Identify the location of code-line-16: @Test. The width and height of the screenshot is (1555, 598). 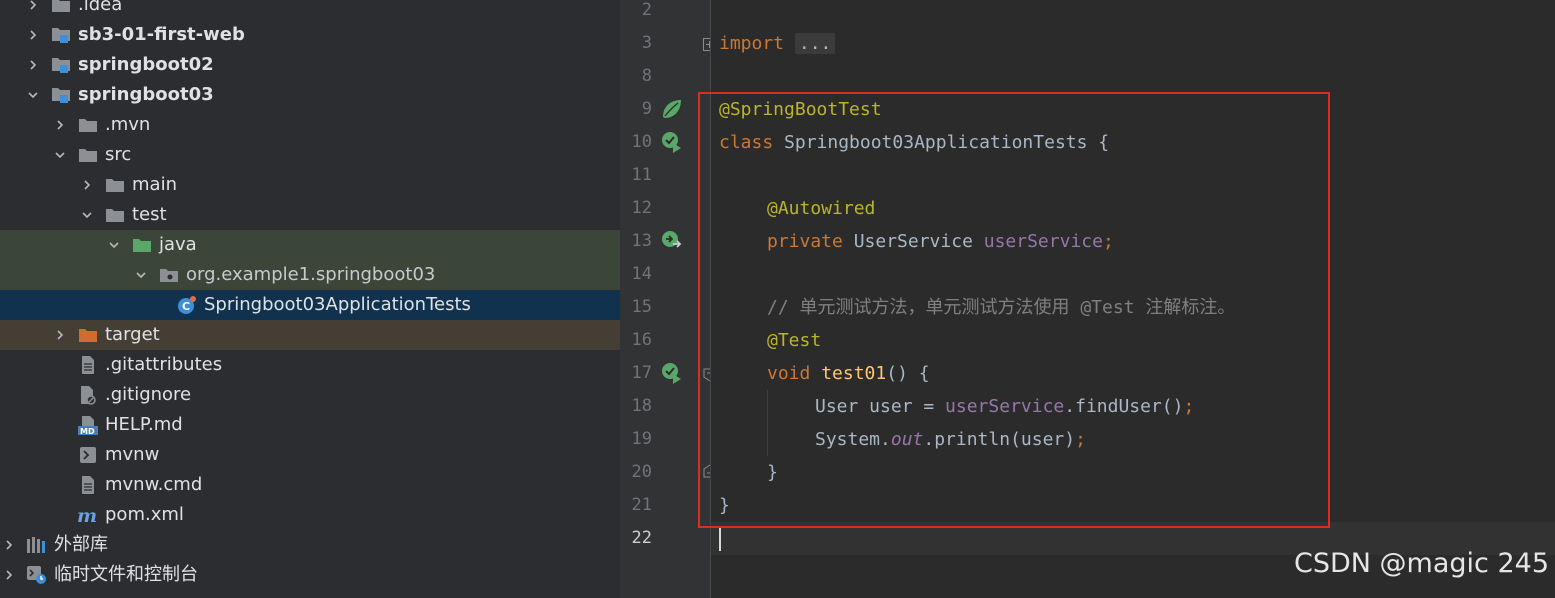
(794, 340).